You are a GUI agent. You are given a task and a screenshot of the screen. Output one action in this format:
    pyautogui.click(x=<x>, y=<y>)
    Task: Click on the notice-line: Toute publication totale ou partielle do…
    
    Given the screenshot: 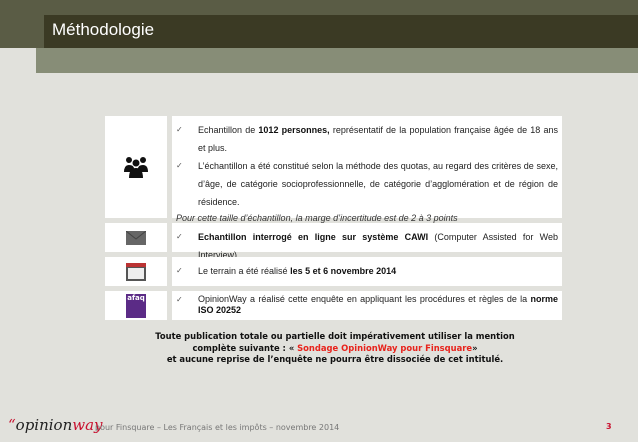 What is the action you would take?
    pyautogui.click(x=335, y=336)
    